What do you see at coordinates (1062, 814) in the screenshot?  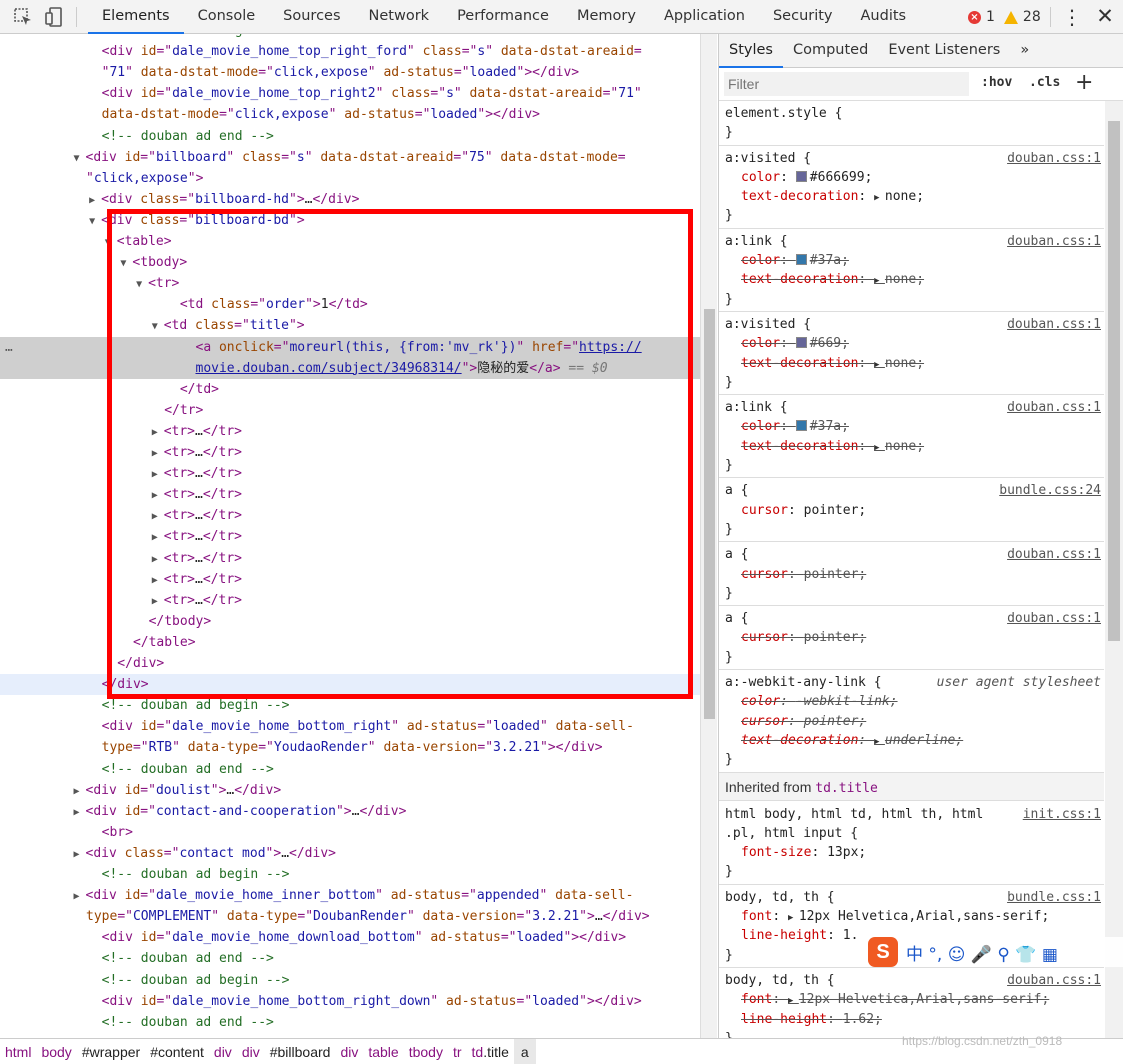 I see `rule-source-link: init.css:1` at bounding box center [1062, 814].